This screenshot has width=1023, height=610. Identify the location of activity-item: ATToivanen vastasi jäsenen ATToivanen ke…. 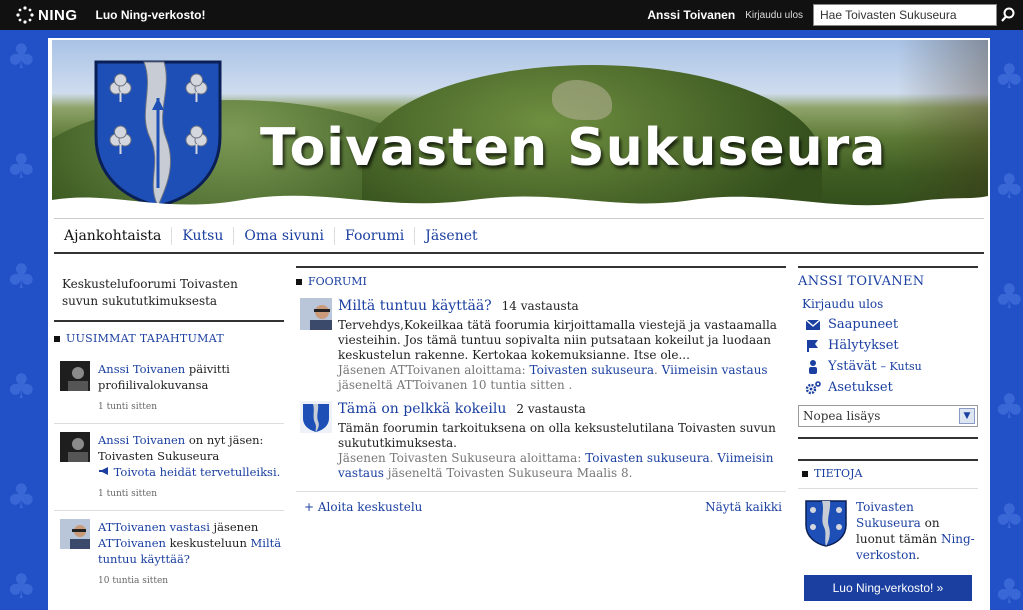
(169, 554).